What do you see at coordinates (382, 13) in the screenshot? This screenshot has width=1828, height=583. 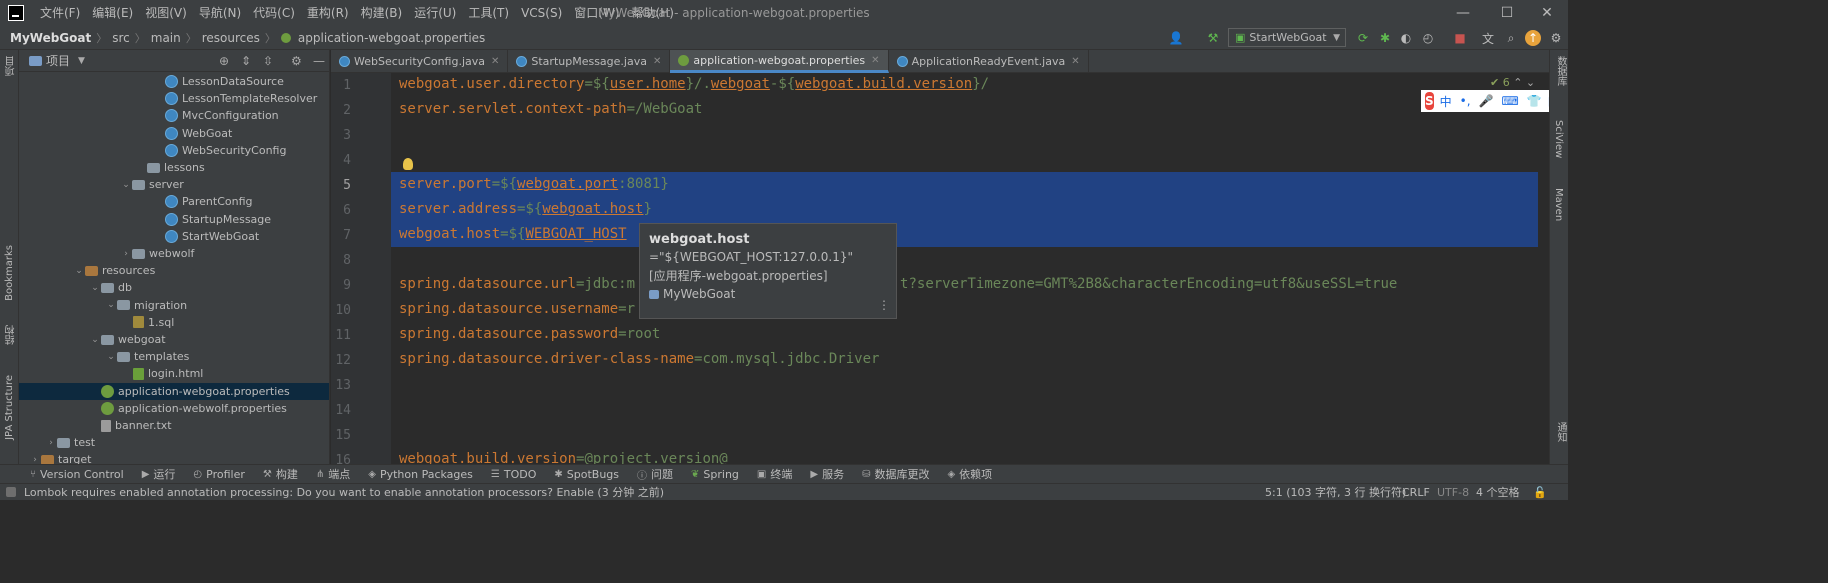 I see `menu-build: 构建(B)` at bounding box center [382, 13].